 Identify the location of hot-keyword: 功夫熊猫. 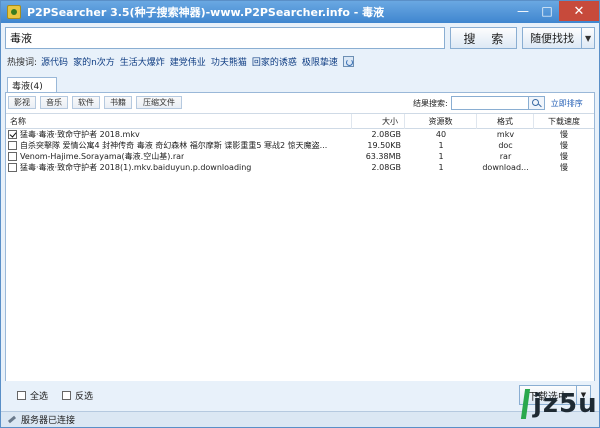
(229, 61).